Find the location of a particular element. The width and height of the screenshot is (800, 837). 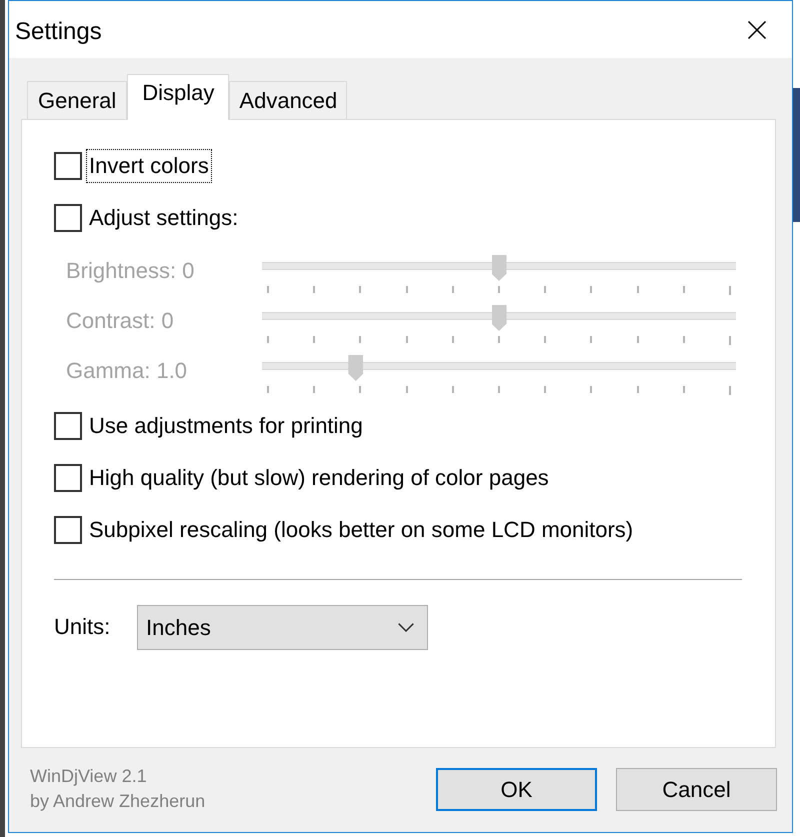

tab: General is located at coordinates (77, 100).